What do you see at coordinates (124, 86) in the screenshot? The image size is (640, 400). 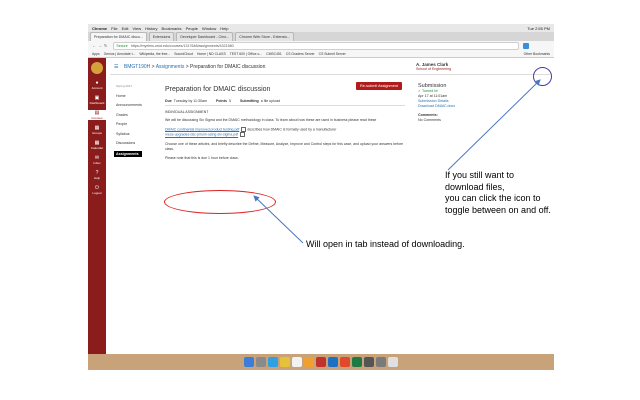 I see `term-label: Spring 2017` at bounding box center [124, 86].